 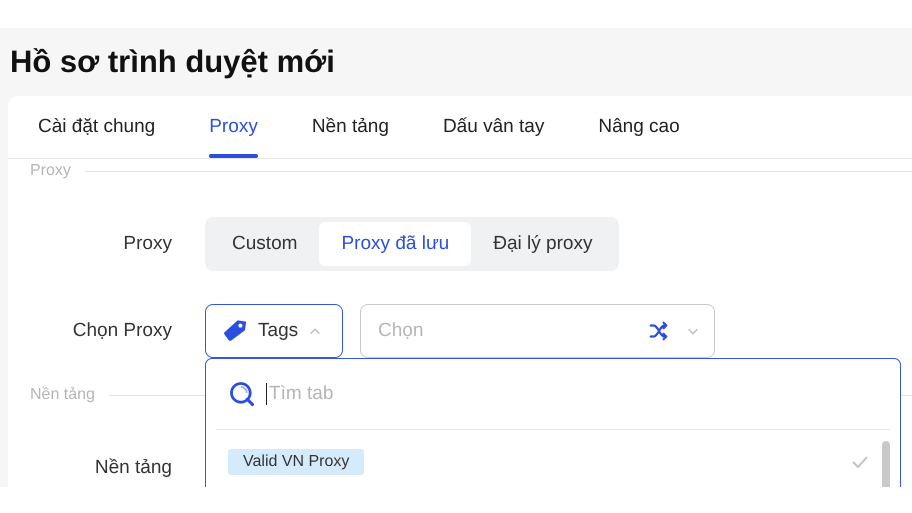 What do you see at coordinates (395, 244) in the screenshot?
I see `segment-option: Proxy đã lưu` at bounding box center [395, 244].